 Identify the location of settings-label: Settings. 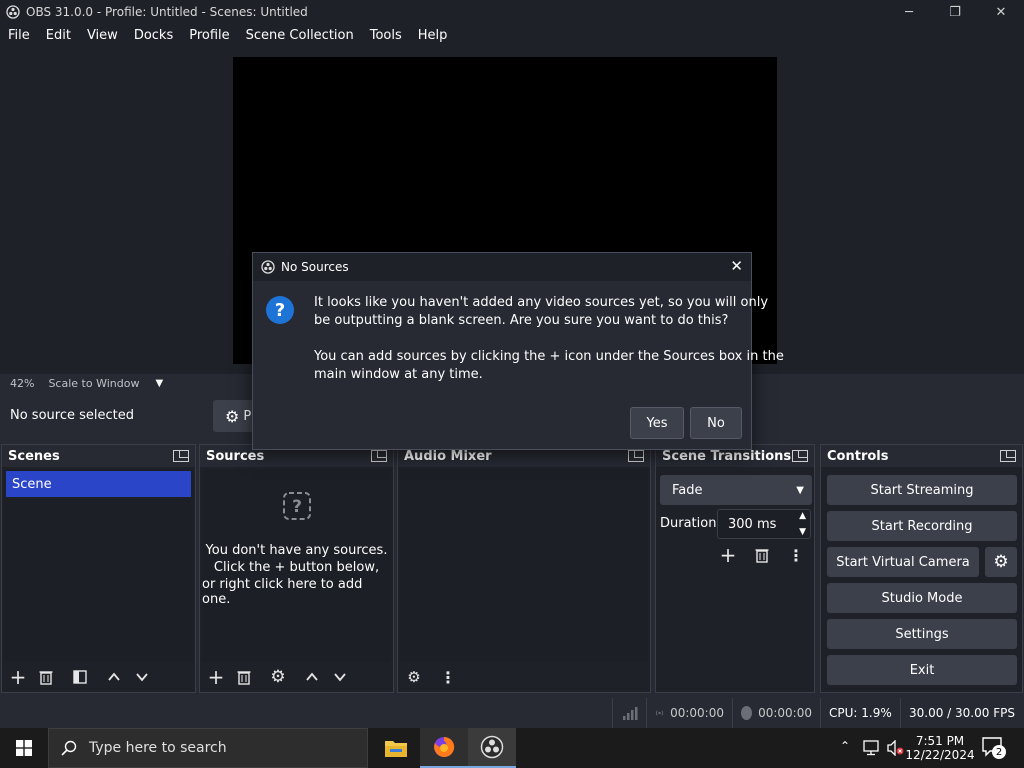
(922, 634).